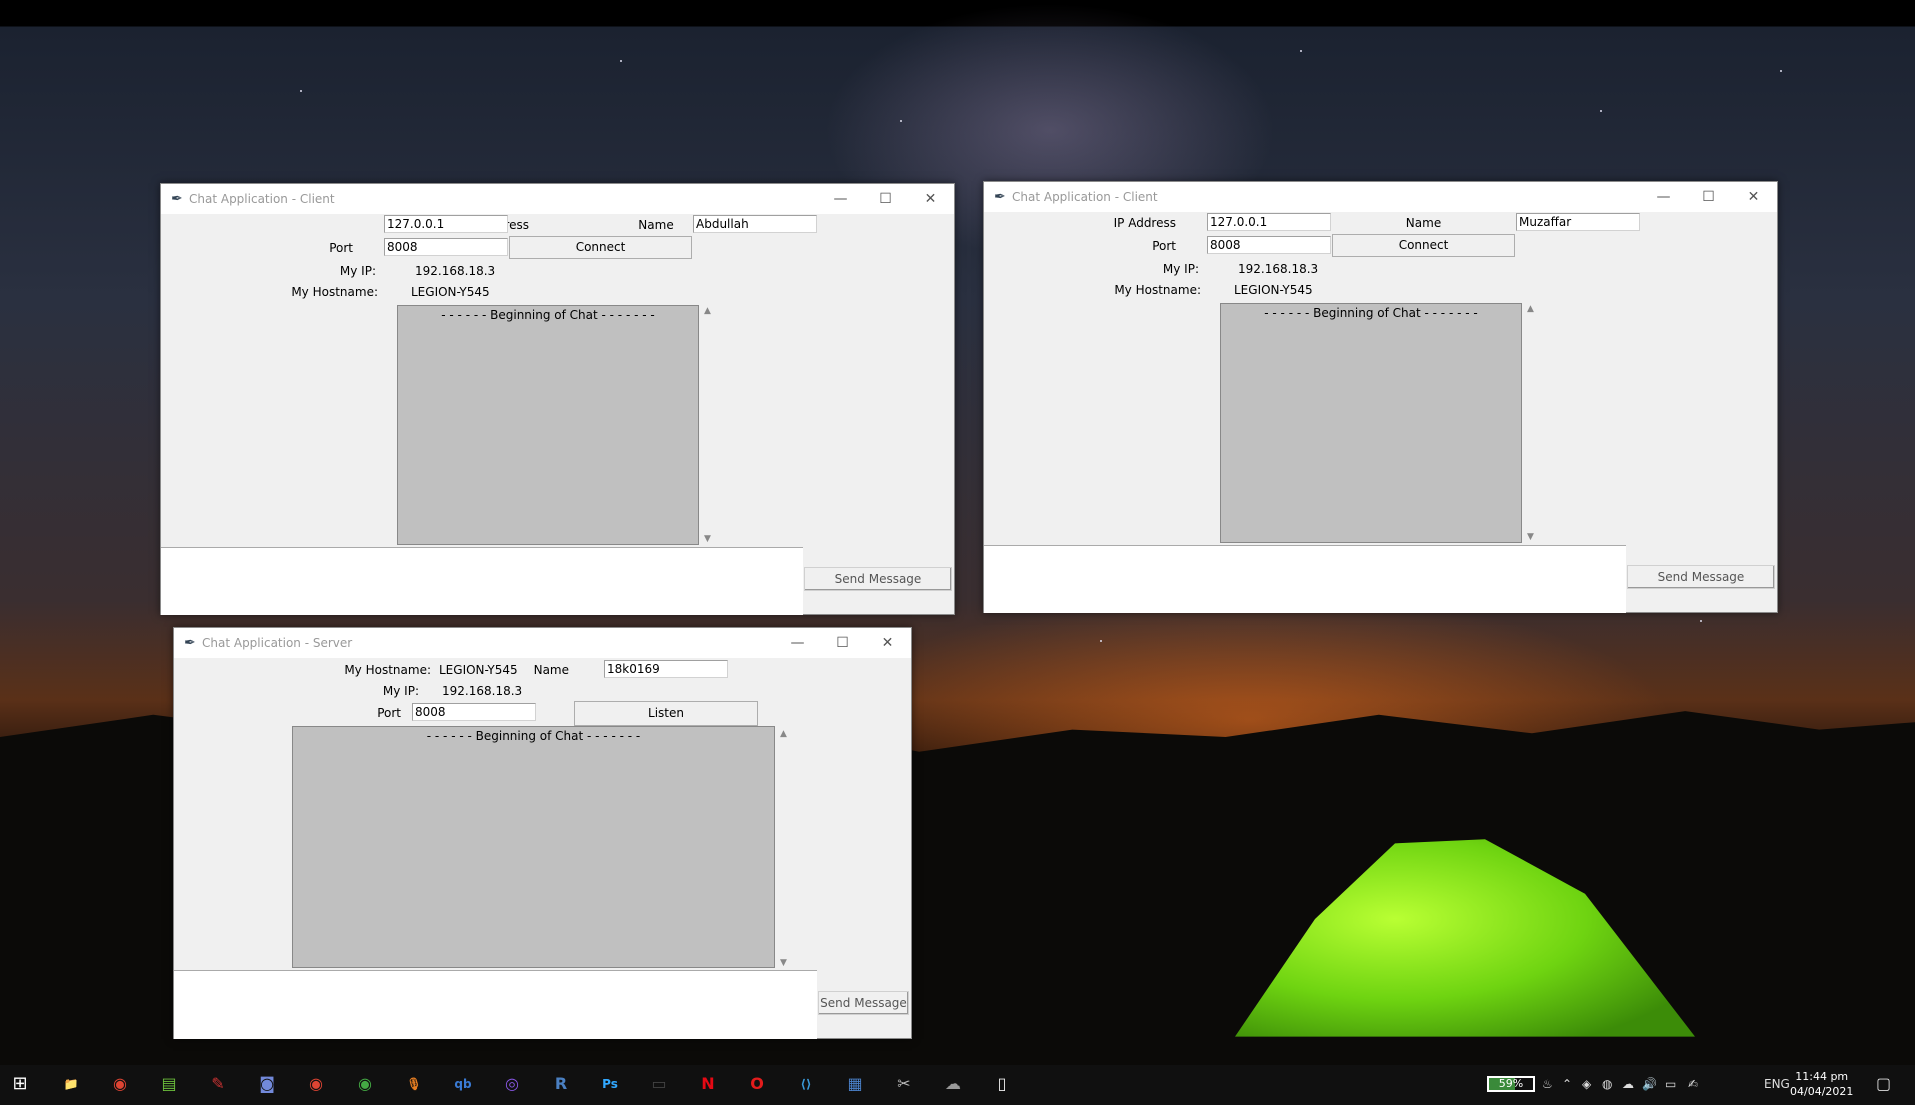 The height and width of the screenshot is (1105, 1915). Describe the element at coordinates (277, 643) in the screenshot. I see `window-title: Chat Application - Server` at that location.